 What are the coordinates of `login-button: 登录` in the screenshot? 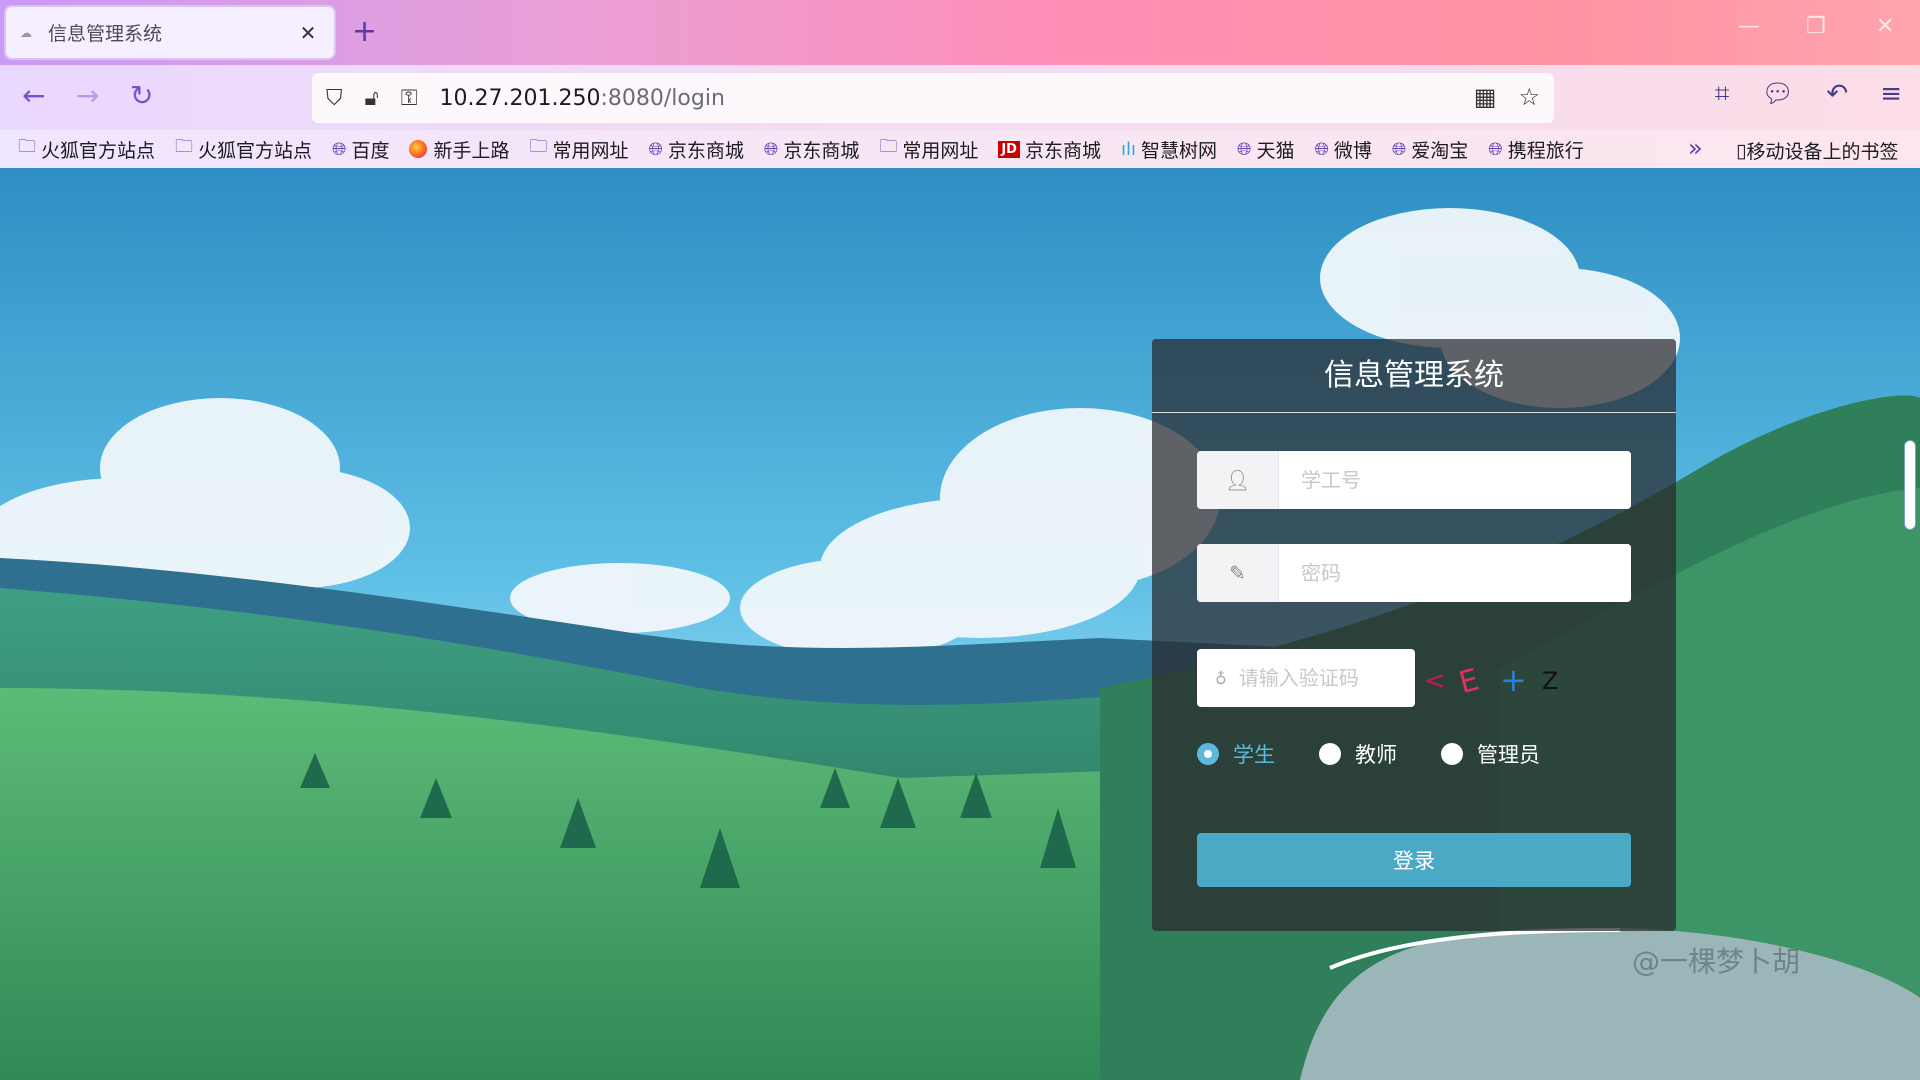 It's located at (1414, 860).